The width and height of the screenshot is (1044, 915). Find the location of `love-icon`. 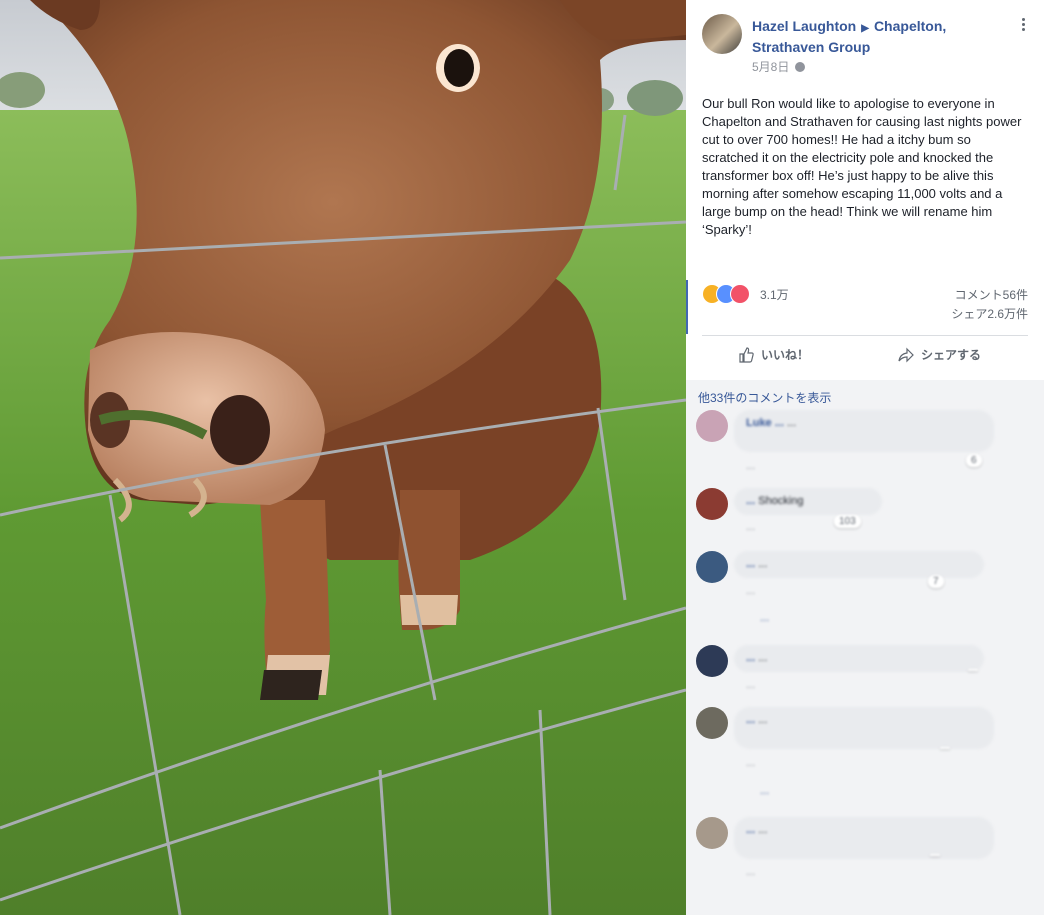

love-icon is located at coordinates (740, 294).